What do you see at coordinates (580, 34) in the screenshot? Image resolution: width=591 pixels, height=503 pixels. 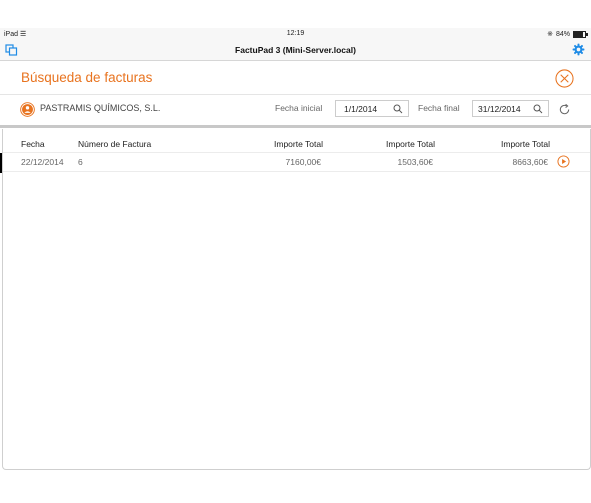 I see `battery-icon` at bounding box center [580, 34].